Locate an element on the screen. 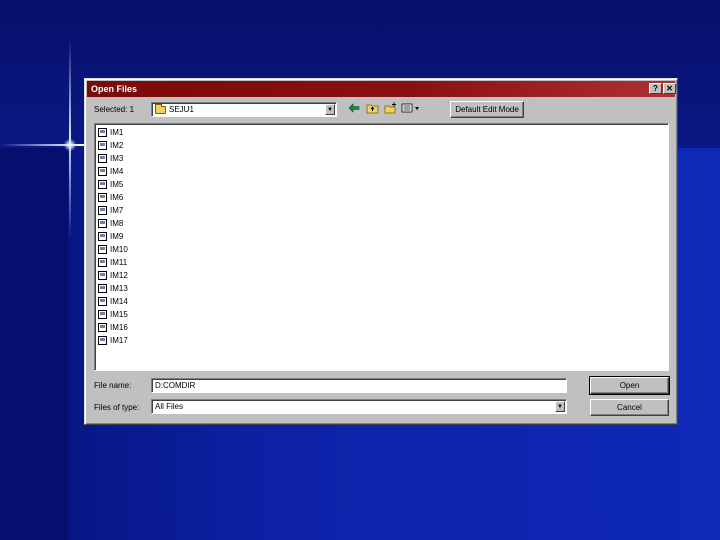 The image size is (720, 540). view-menu-icon is located at coordinates (411, 109).